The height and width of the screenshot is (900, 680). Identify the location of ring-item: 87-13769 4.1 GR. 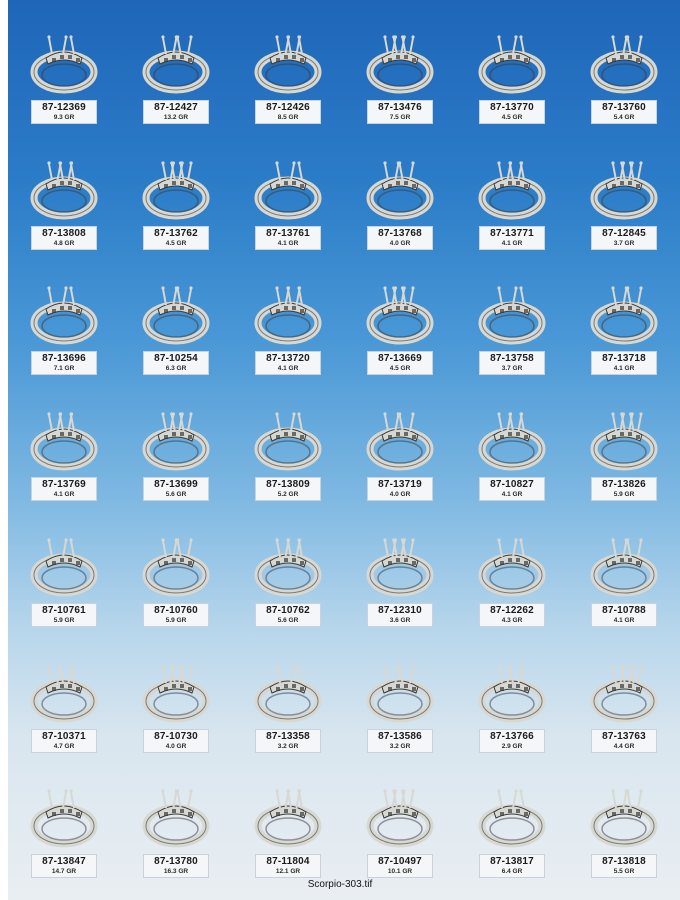
(64, 440).